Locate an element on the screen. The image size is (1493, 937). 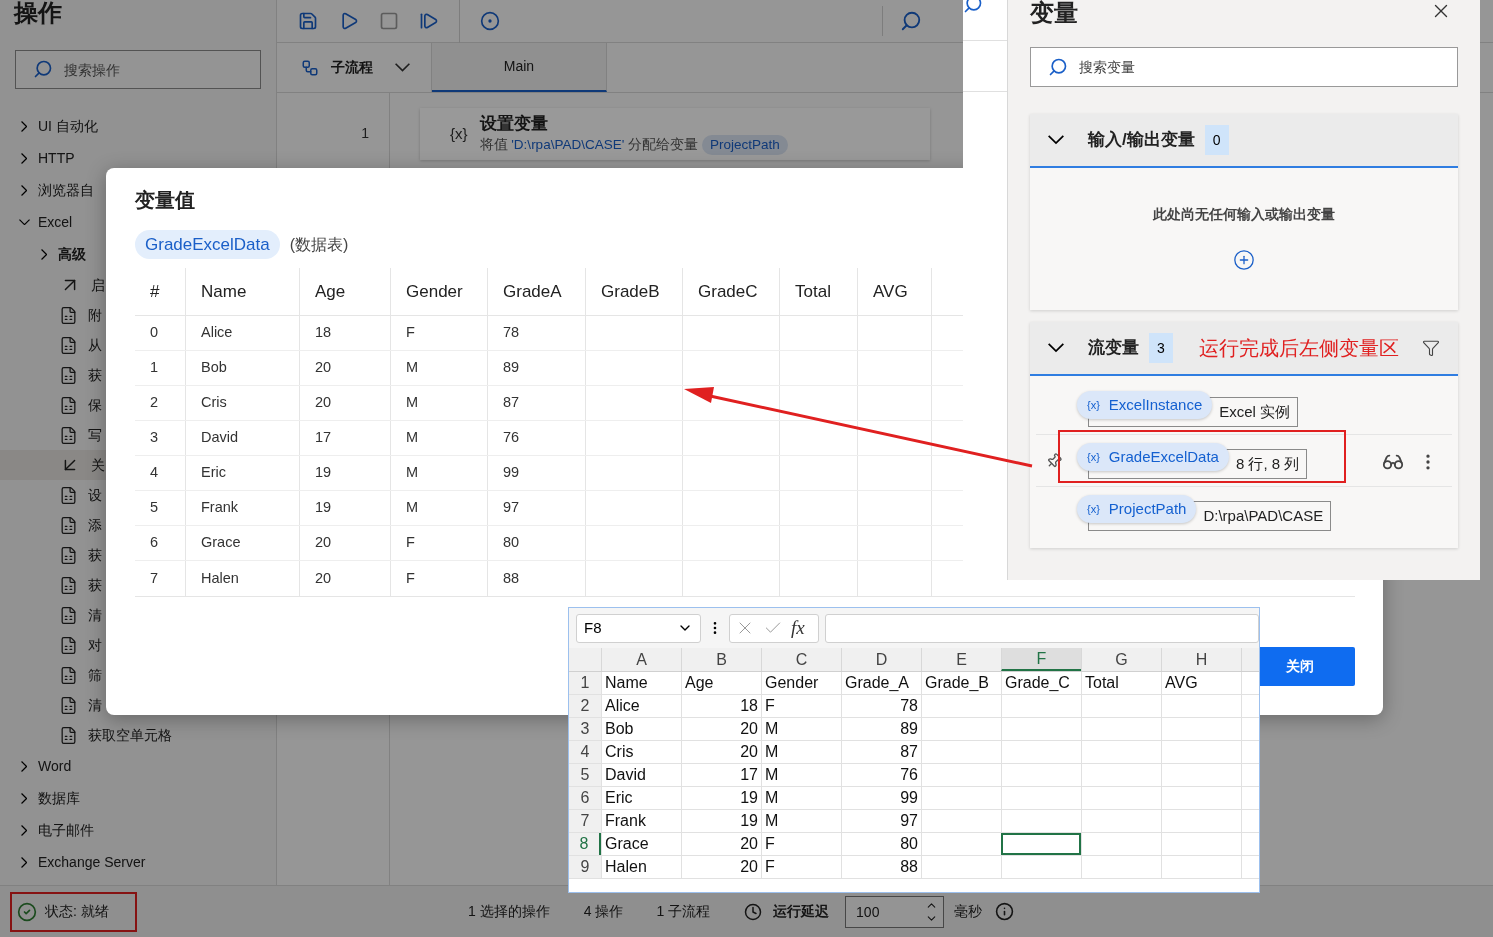
variable-chip: ProjectPath is located at coordinates (745, 145).